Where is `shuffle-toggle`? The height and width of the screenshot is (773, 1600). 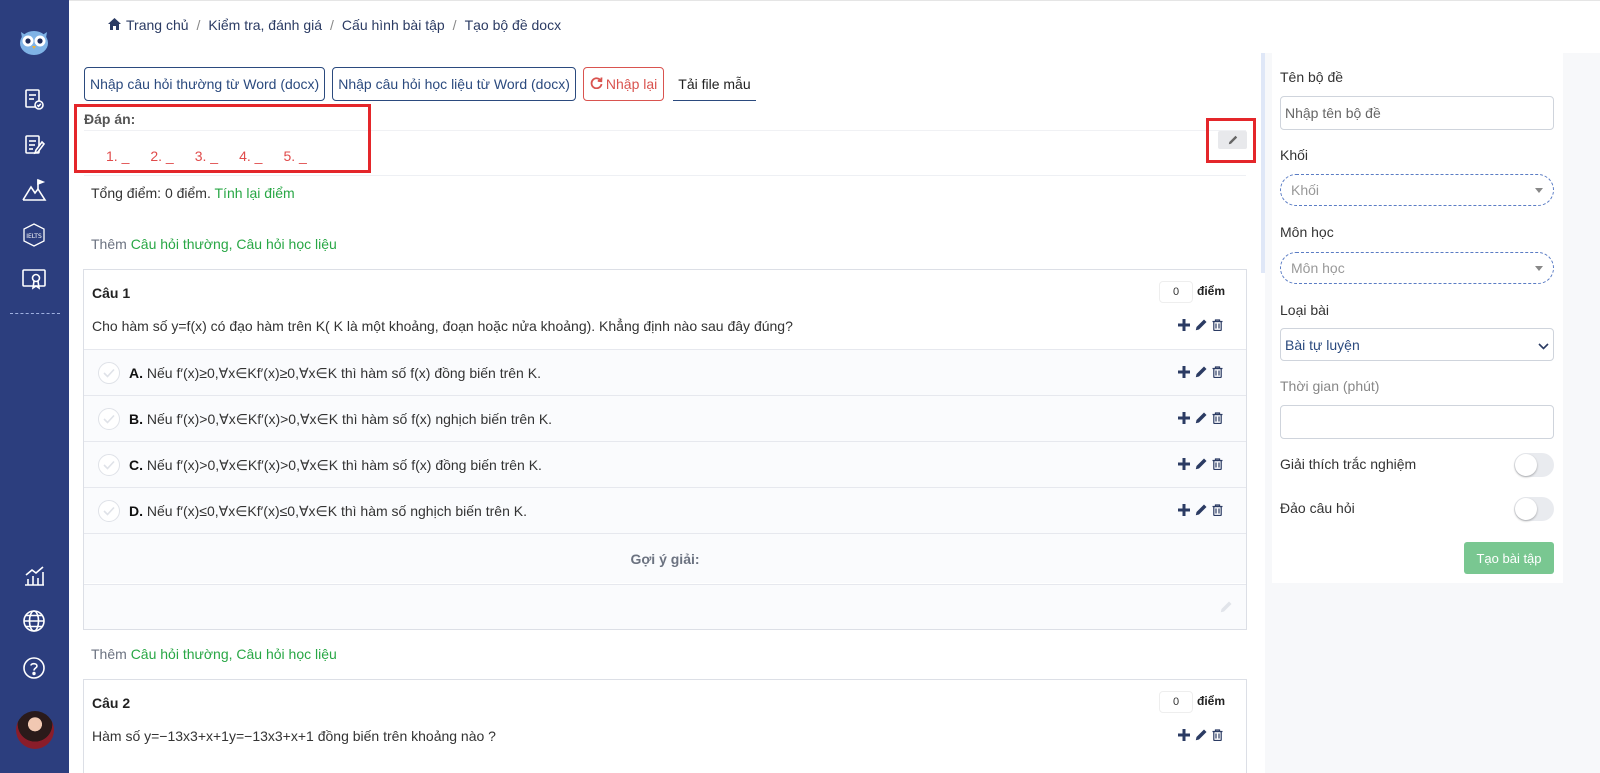
shuffle-toggle is located at coordinates (1534, 509).